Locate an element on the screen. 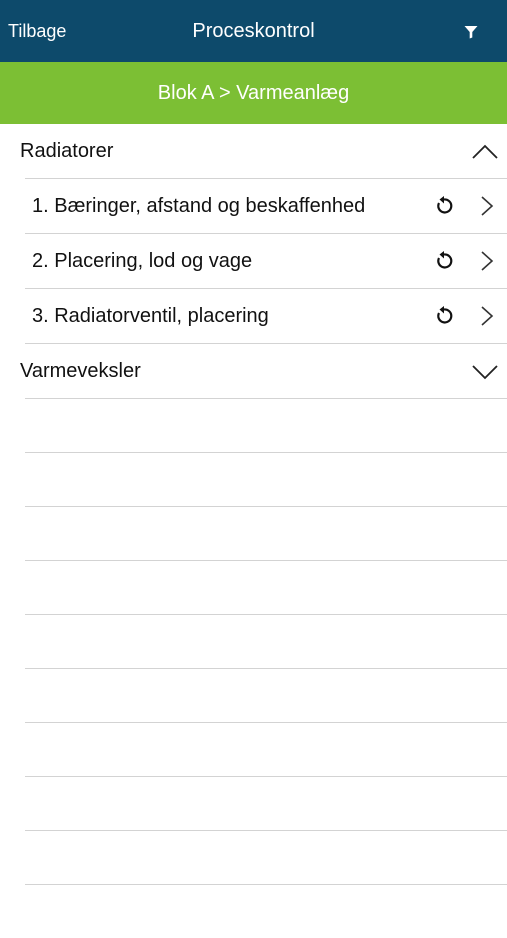  section-header-varmeveksler: Varmeveksler is located at coordinates (253, 371).